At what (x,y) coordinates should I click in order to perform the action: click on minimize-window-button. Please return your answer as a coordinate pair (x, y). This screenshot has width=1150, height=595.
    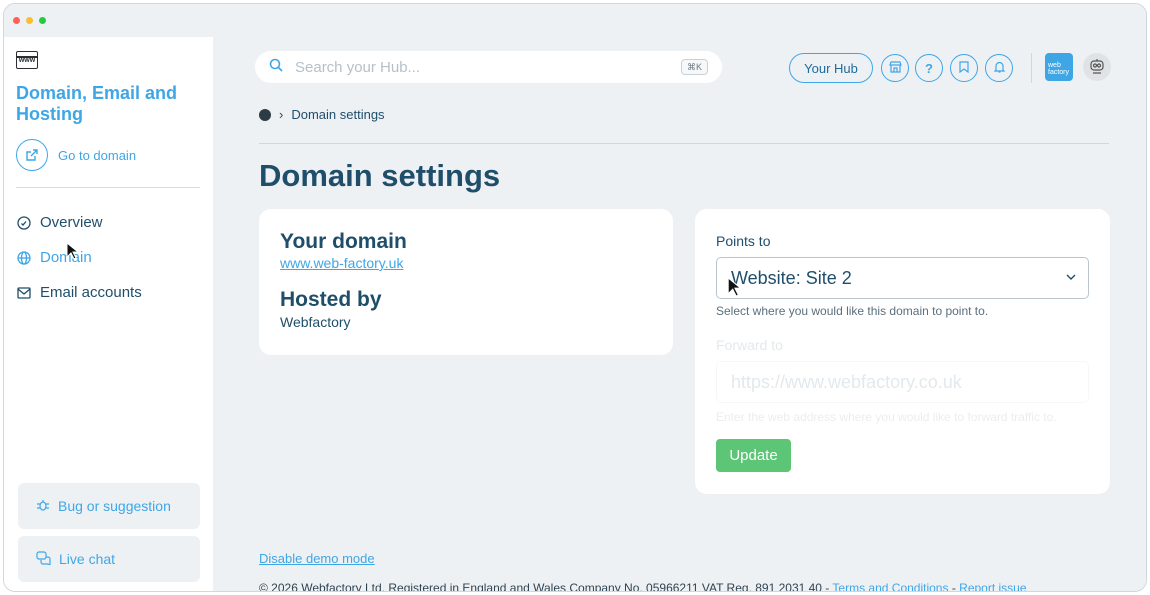
    Looking at the image, I should click on (29, 20).